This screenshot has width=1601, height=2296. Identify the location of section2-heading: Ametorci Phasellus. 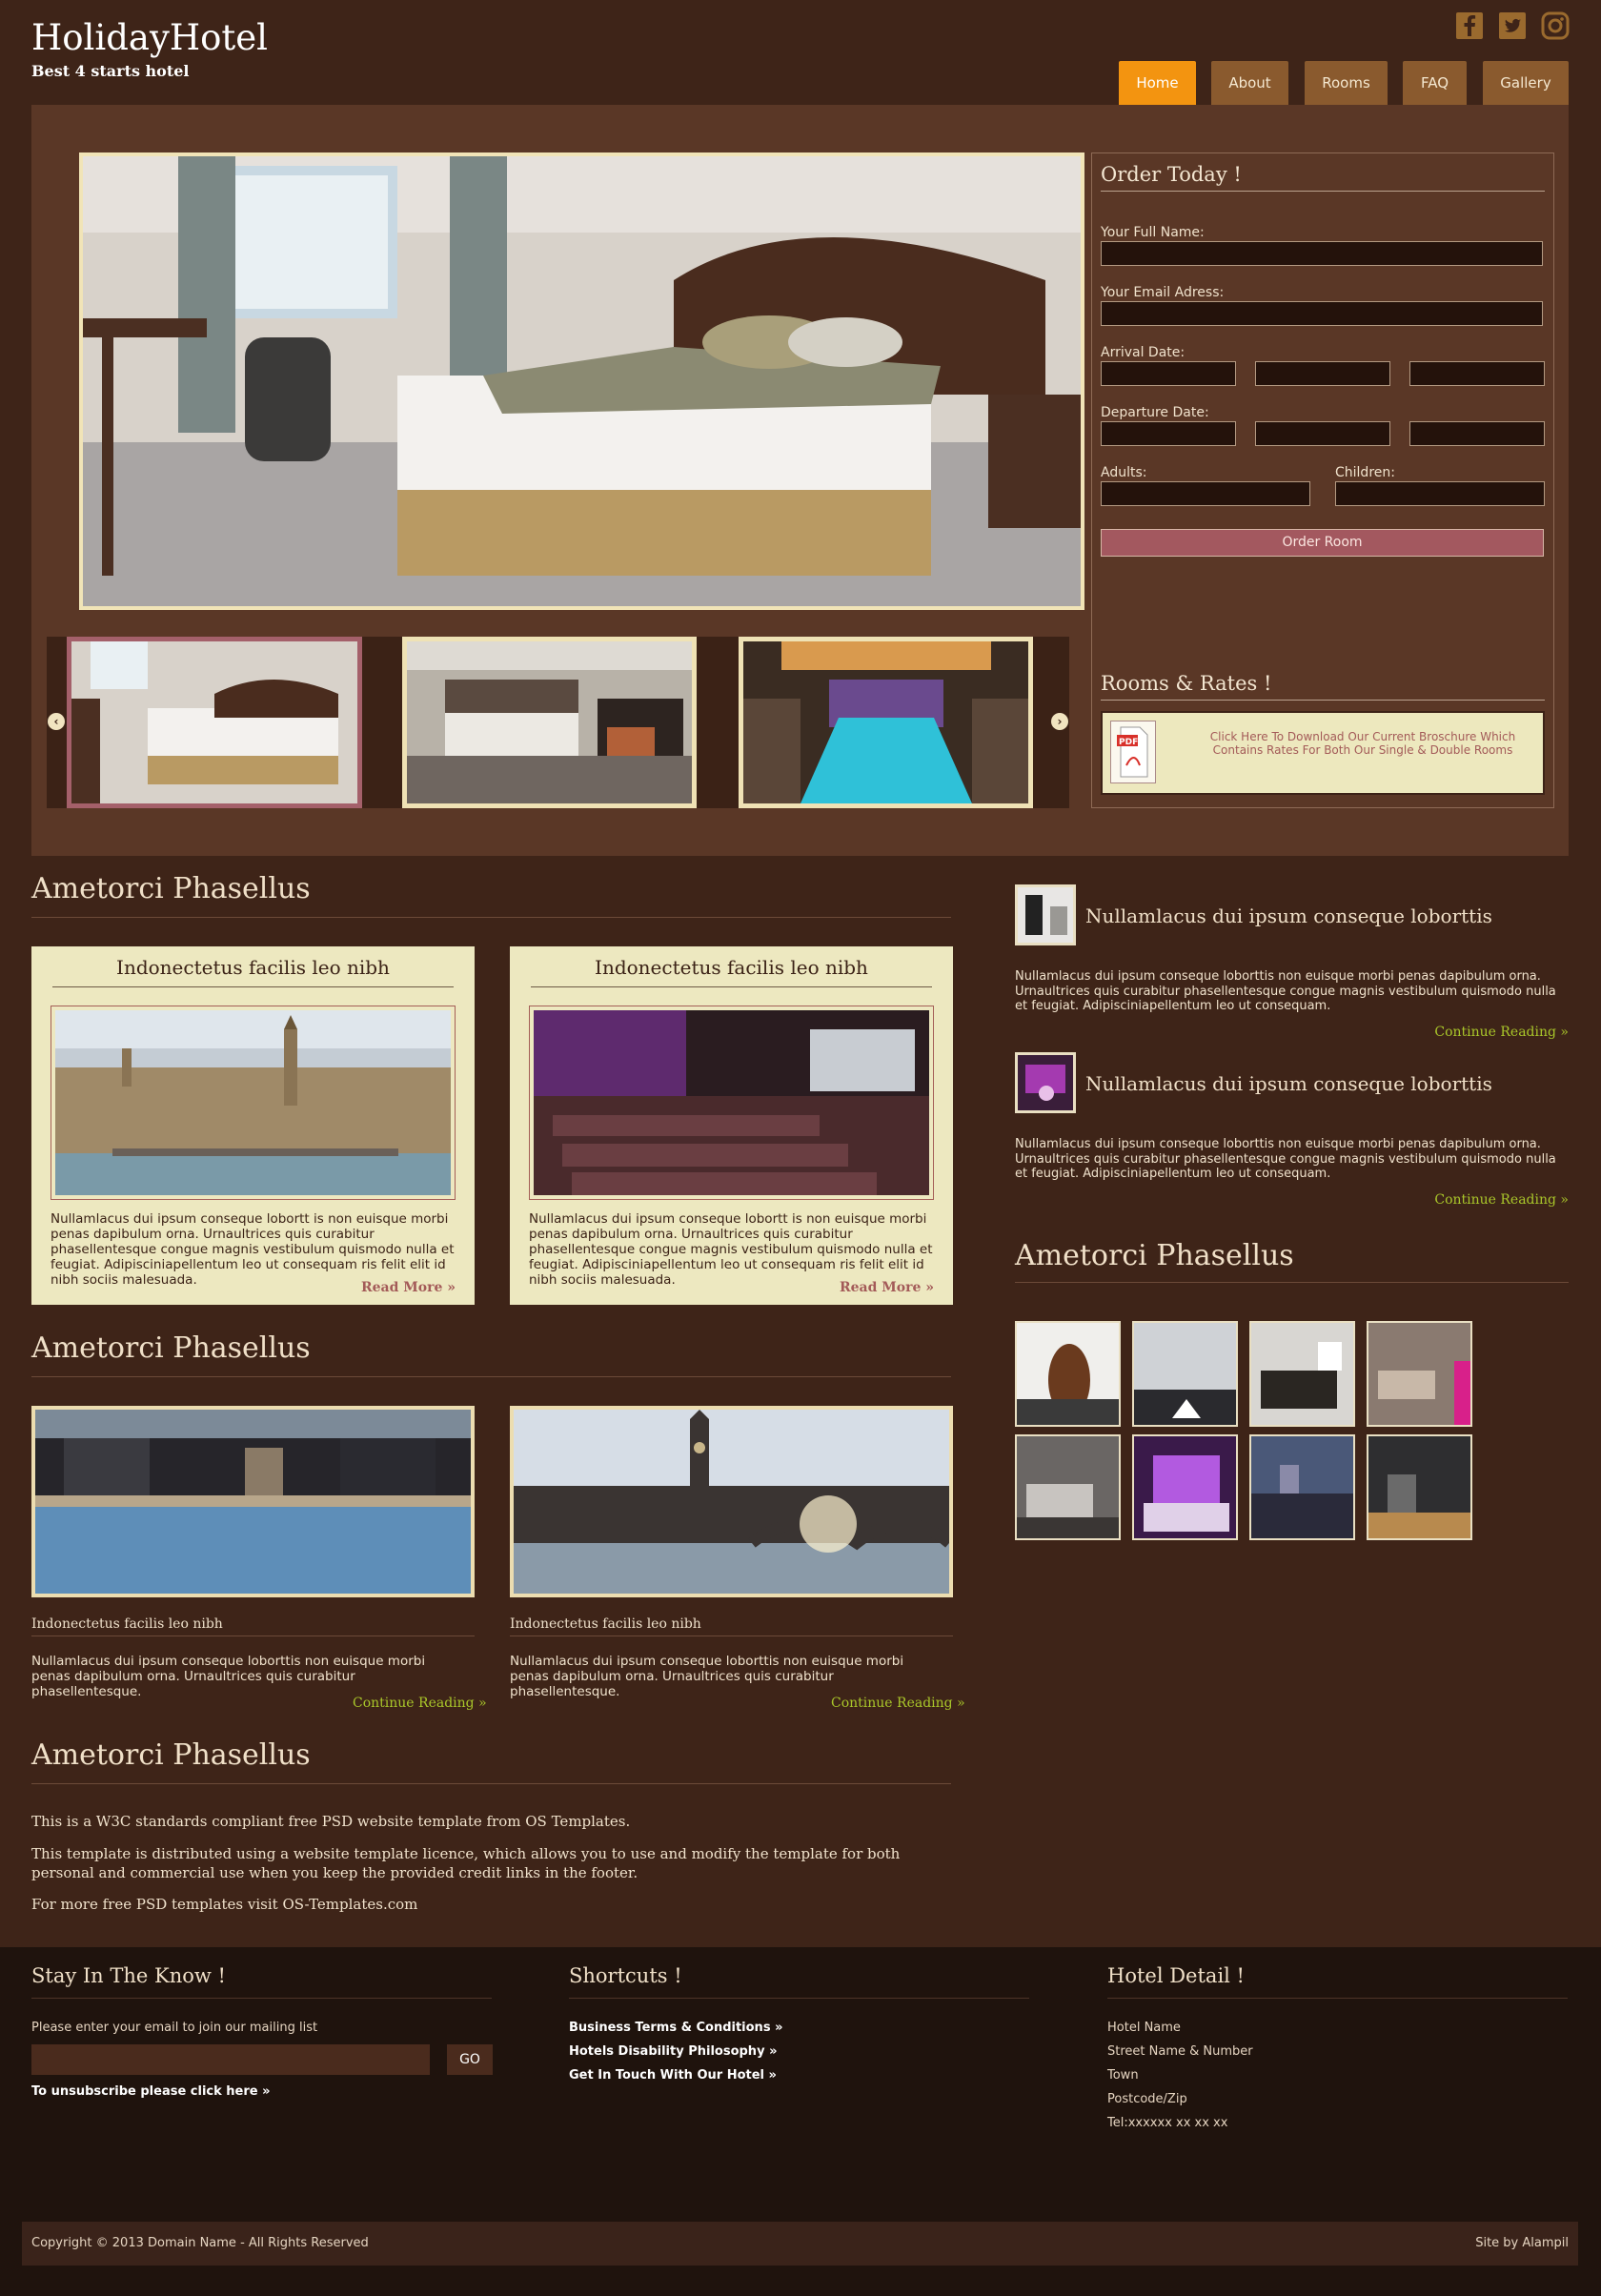
(171, 1348).